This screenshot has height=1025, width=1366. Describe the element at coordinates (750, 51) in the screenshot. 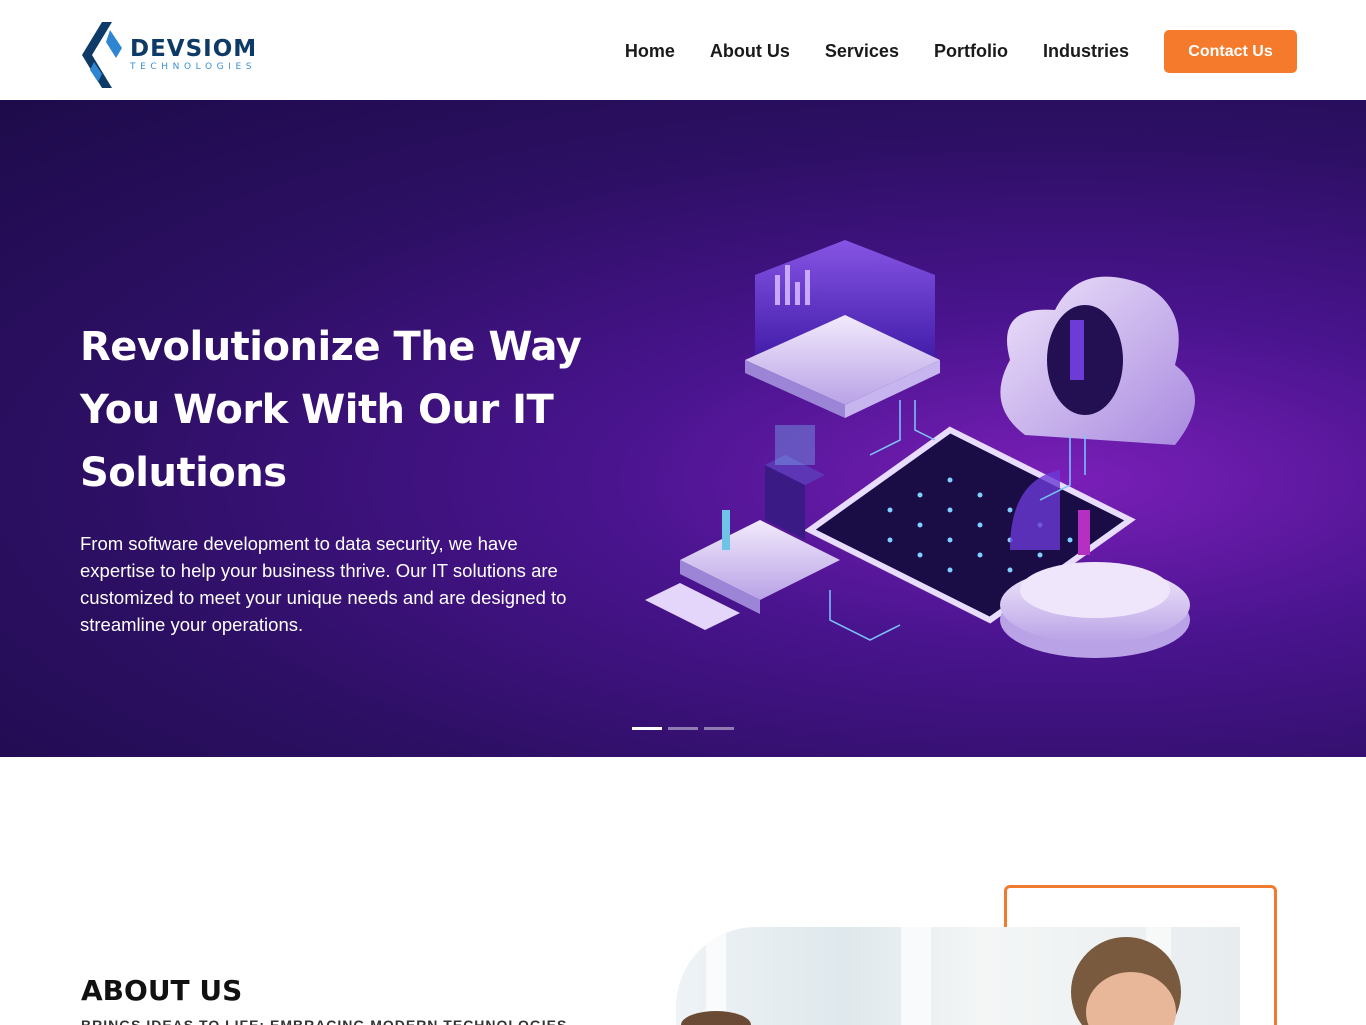

I see `nav-about-us: About Us` at that location.